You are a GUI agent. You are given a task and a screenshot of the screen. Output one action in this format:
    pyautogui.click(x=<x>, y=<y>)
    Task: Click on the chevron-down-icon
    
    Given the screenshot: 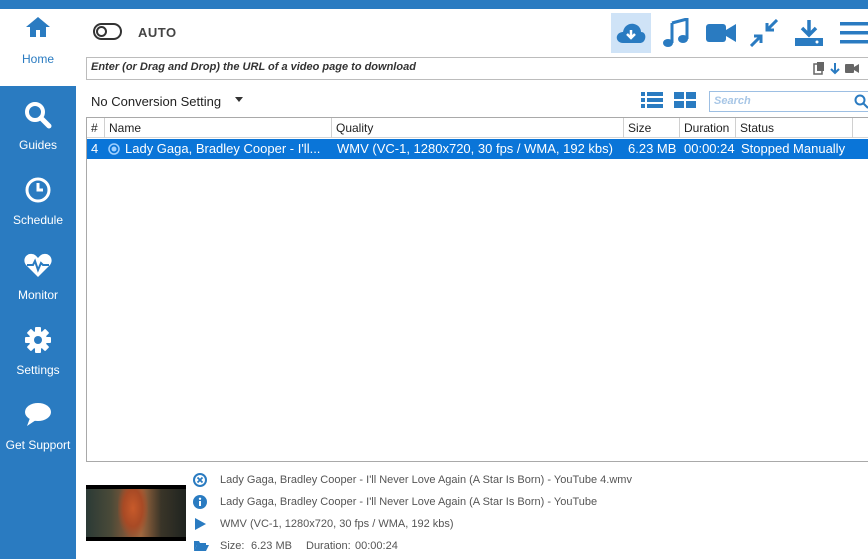 What is the action you would take?
    pyautogui.click(x=239, y=99)
    